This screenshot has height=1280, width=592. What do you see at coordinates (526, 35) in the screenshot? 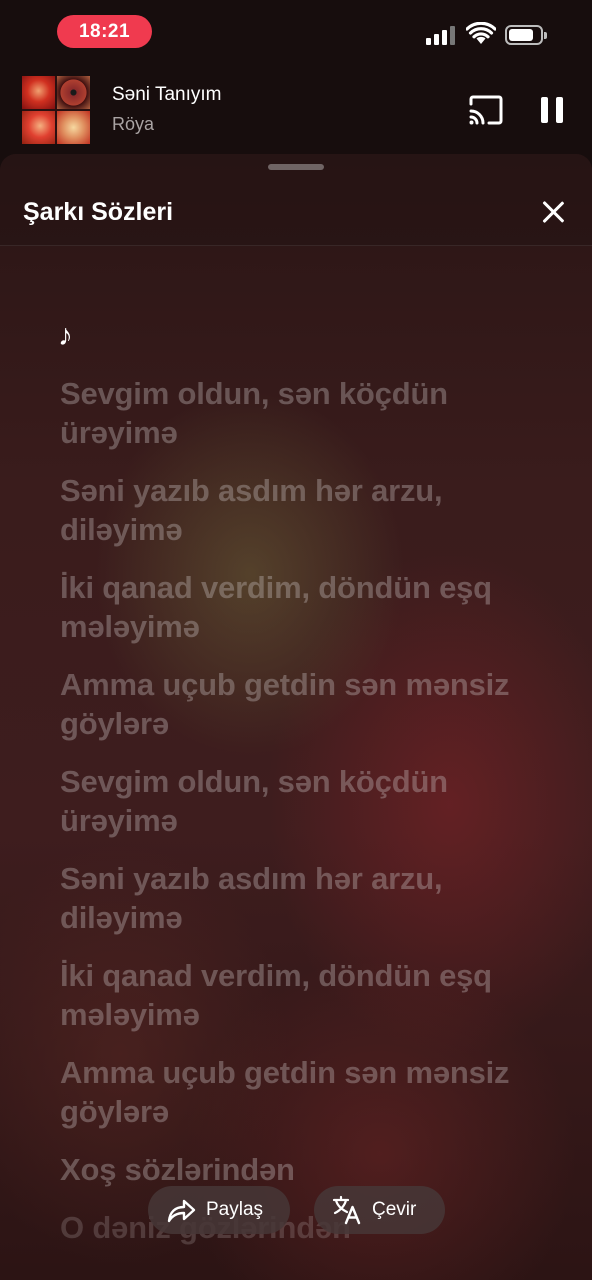
I see `battery-icon` at bounding box center [526, 35].